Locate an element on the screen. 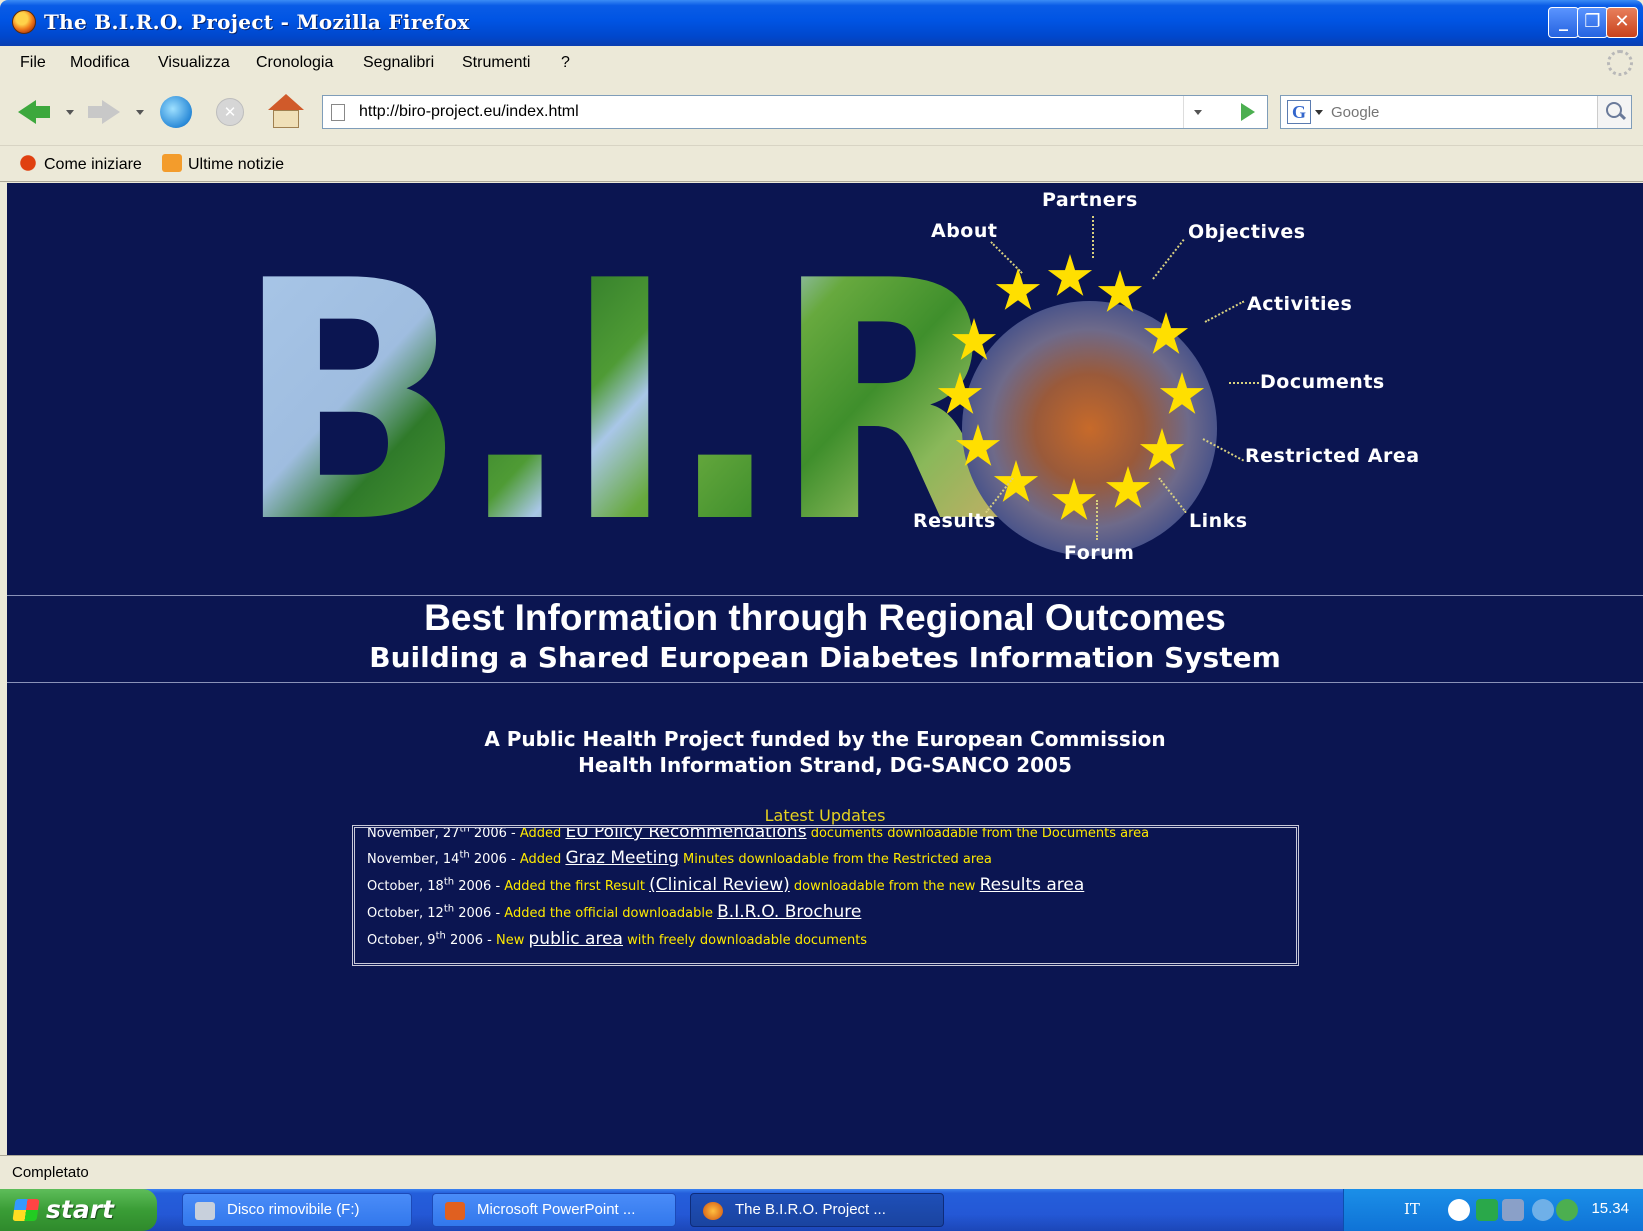 This screenshot has width=1643, height=1231. url-history-dropdown is located at coordinates (1197, 112).